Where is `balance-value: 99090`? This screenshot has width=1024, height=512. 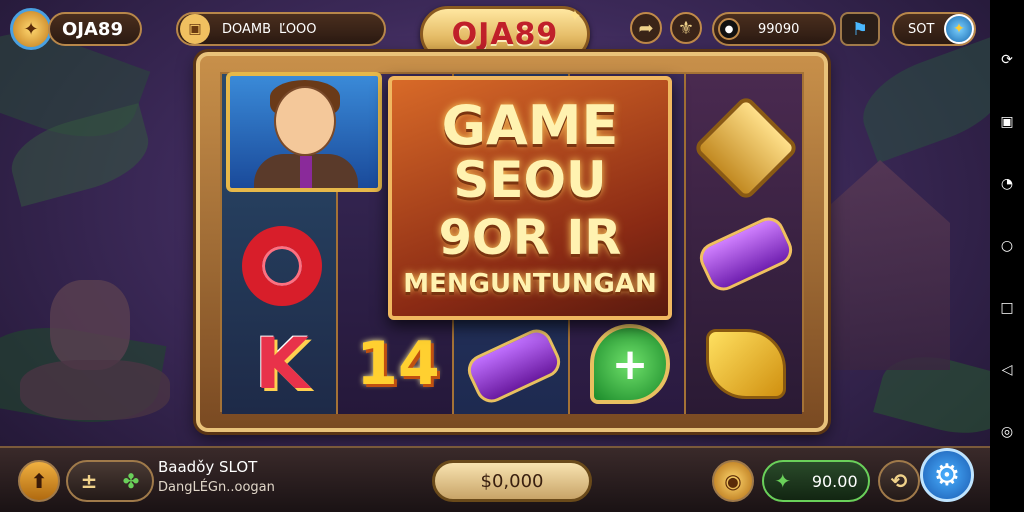 balance-value: 99090 is located at coordinates (779, 29).